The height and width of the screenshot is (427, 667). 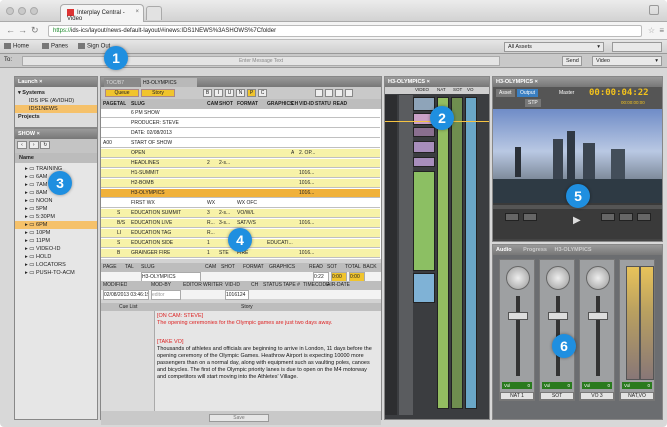 I want to click on format-button-n: N, so click(x=240, y=93).